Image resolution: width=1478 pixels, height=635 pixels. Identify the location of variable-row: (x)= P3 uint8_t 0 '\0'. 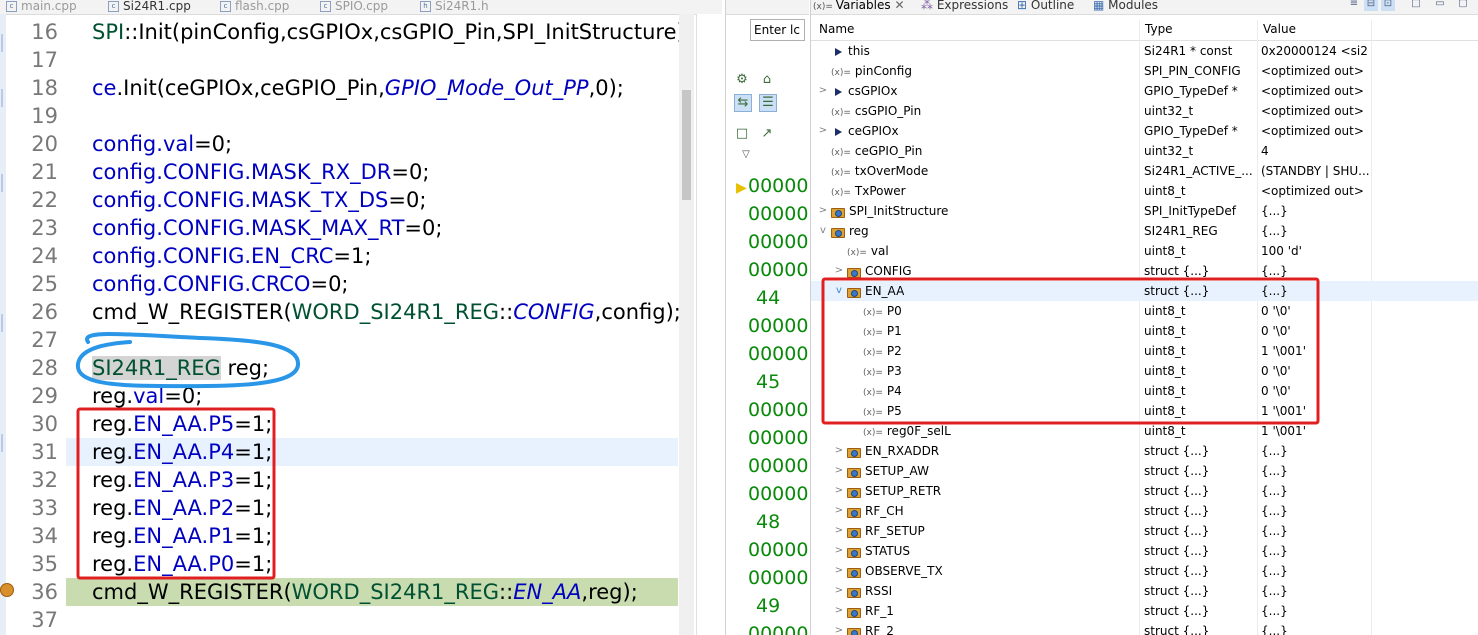
(1144, 371).